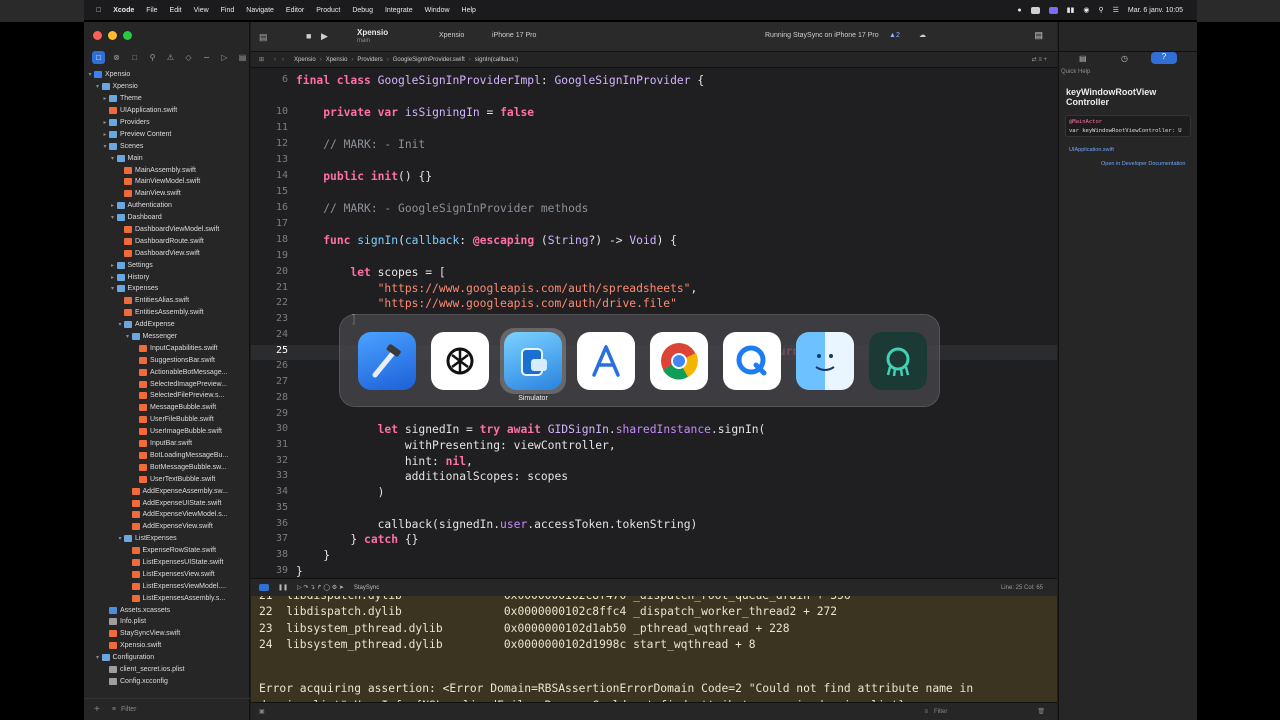 This screenshot has width=1280, height=720. I want to click on console-toggle-icon, so click(264, 587).